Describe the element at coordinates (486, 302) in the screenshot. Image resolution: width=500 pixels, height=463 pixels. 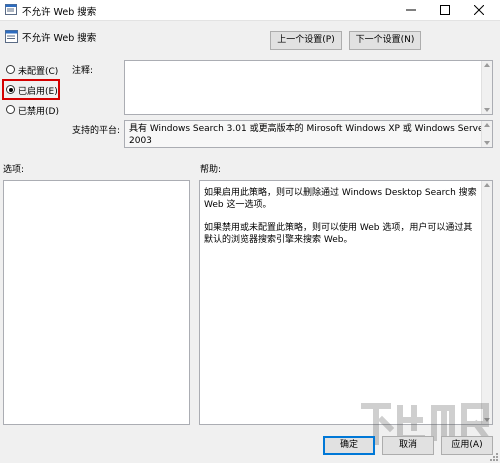
I see `help-scrollbar` at that location.